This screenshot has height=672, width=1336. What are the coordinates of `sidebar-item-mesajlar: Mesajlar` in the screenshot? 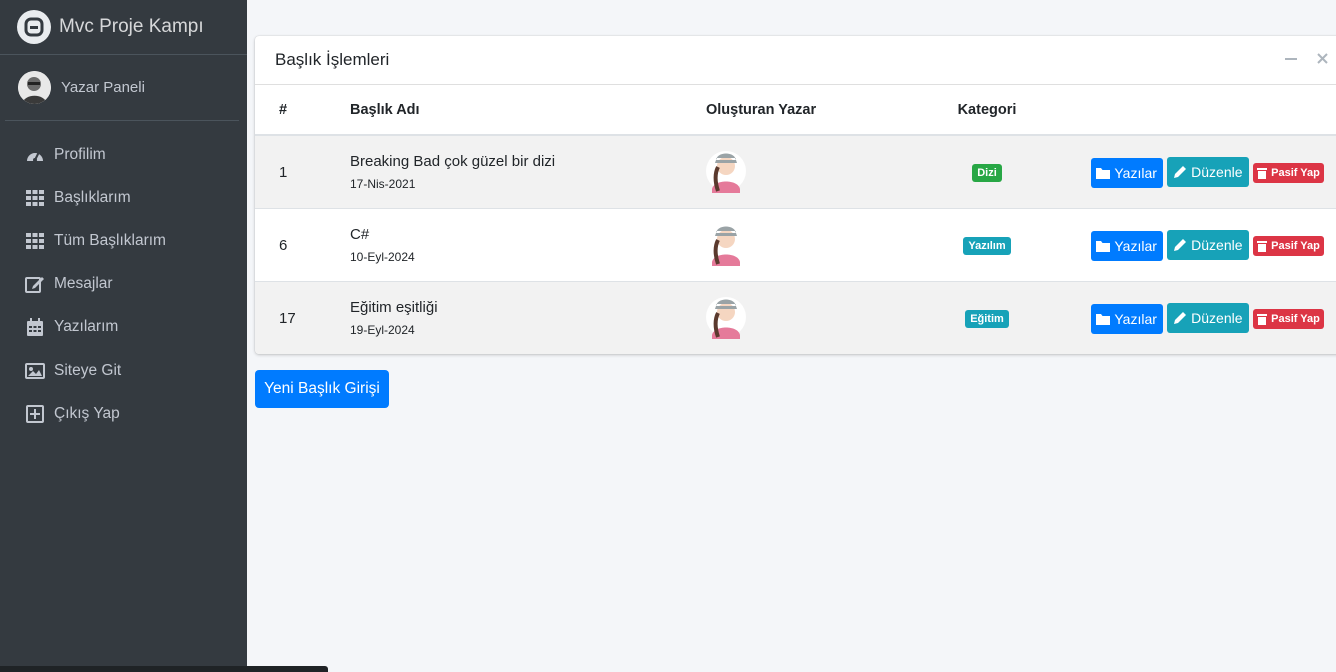 It's located at (123, 284).